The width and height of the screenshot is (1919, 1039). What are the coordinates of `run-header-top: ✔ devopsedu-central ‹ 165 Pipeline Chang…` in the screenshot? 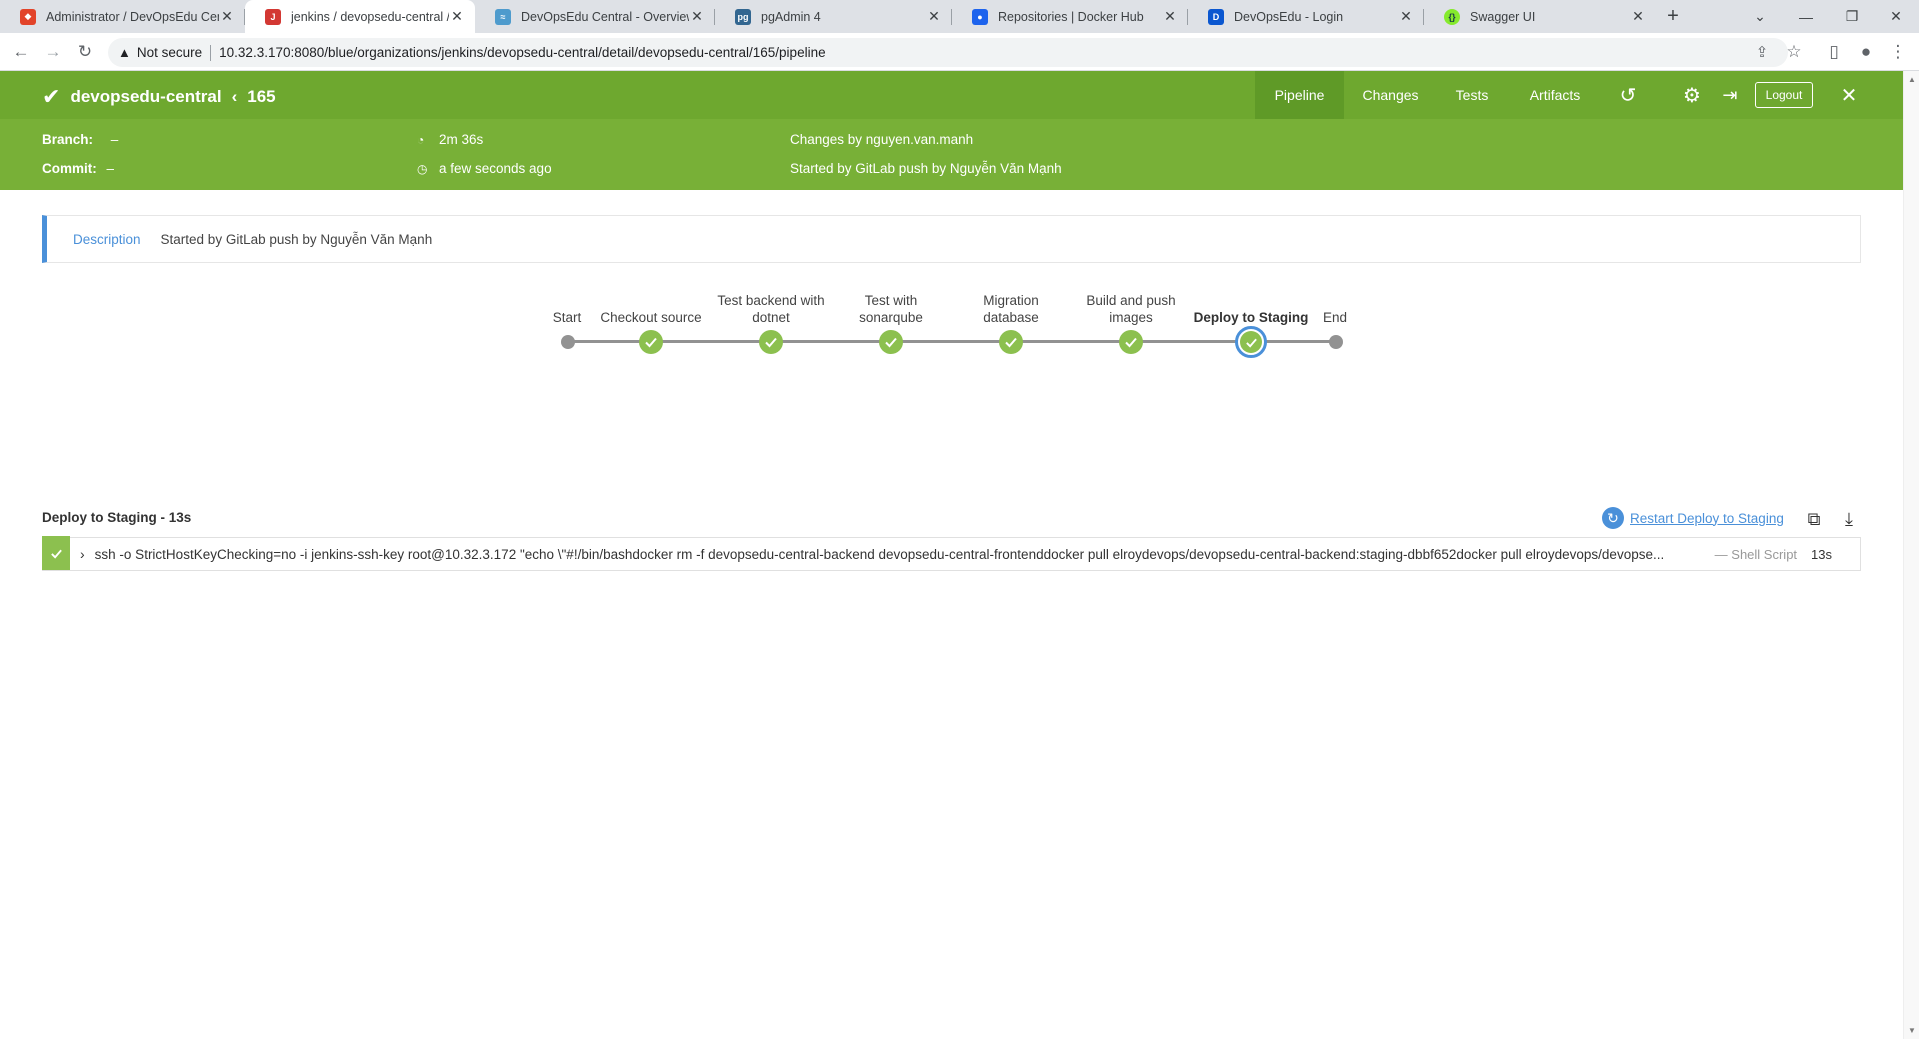 It's located at (951, 95).